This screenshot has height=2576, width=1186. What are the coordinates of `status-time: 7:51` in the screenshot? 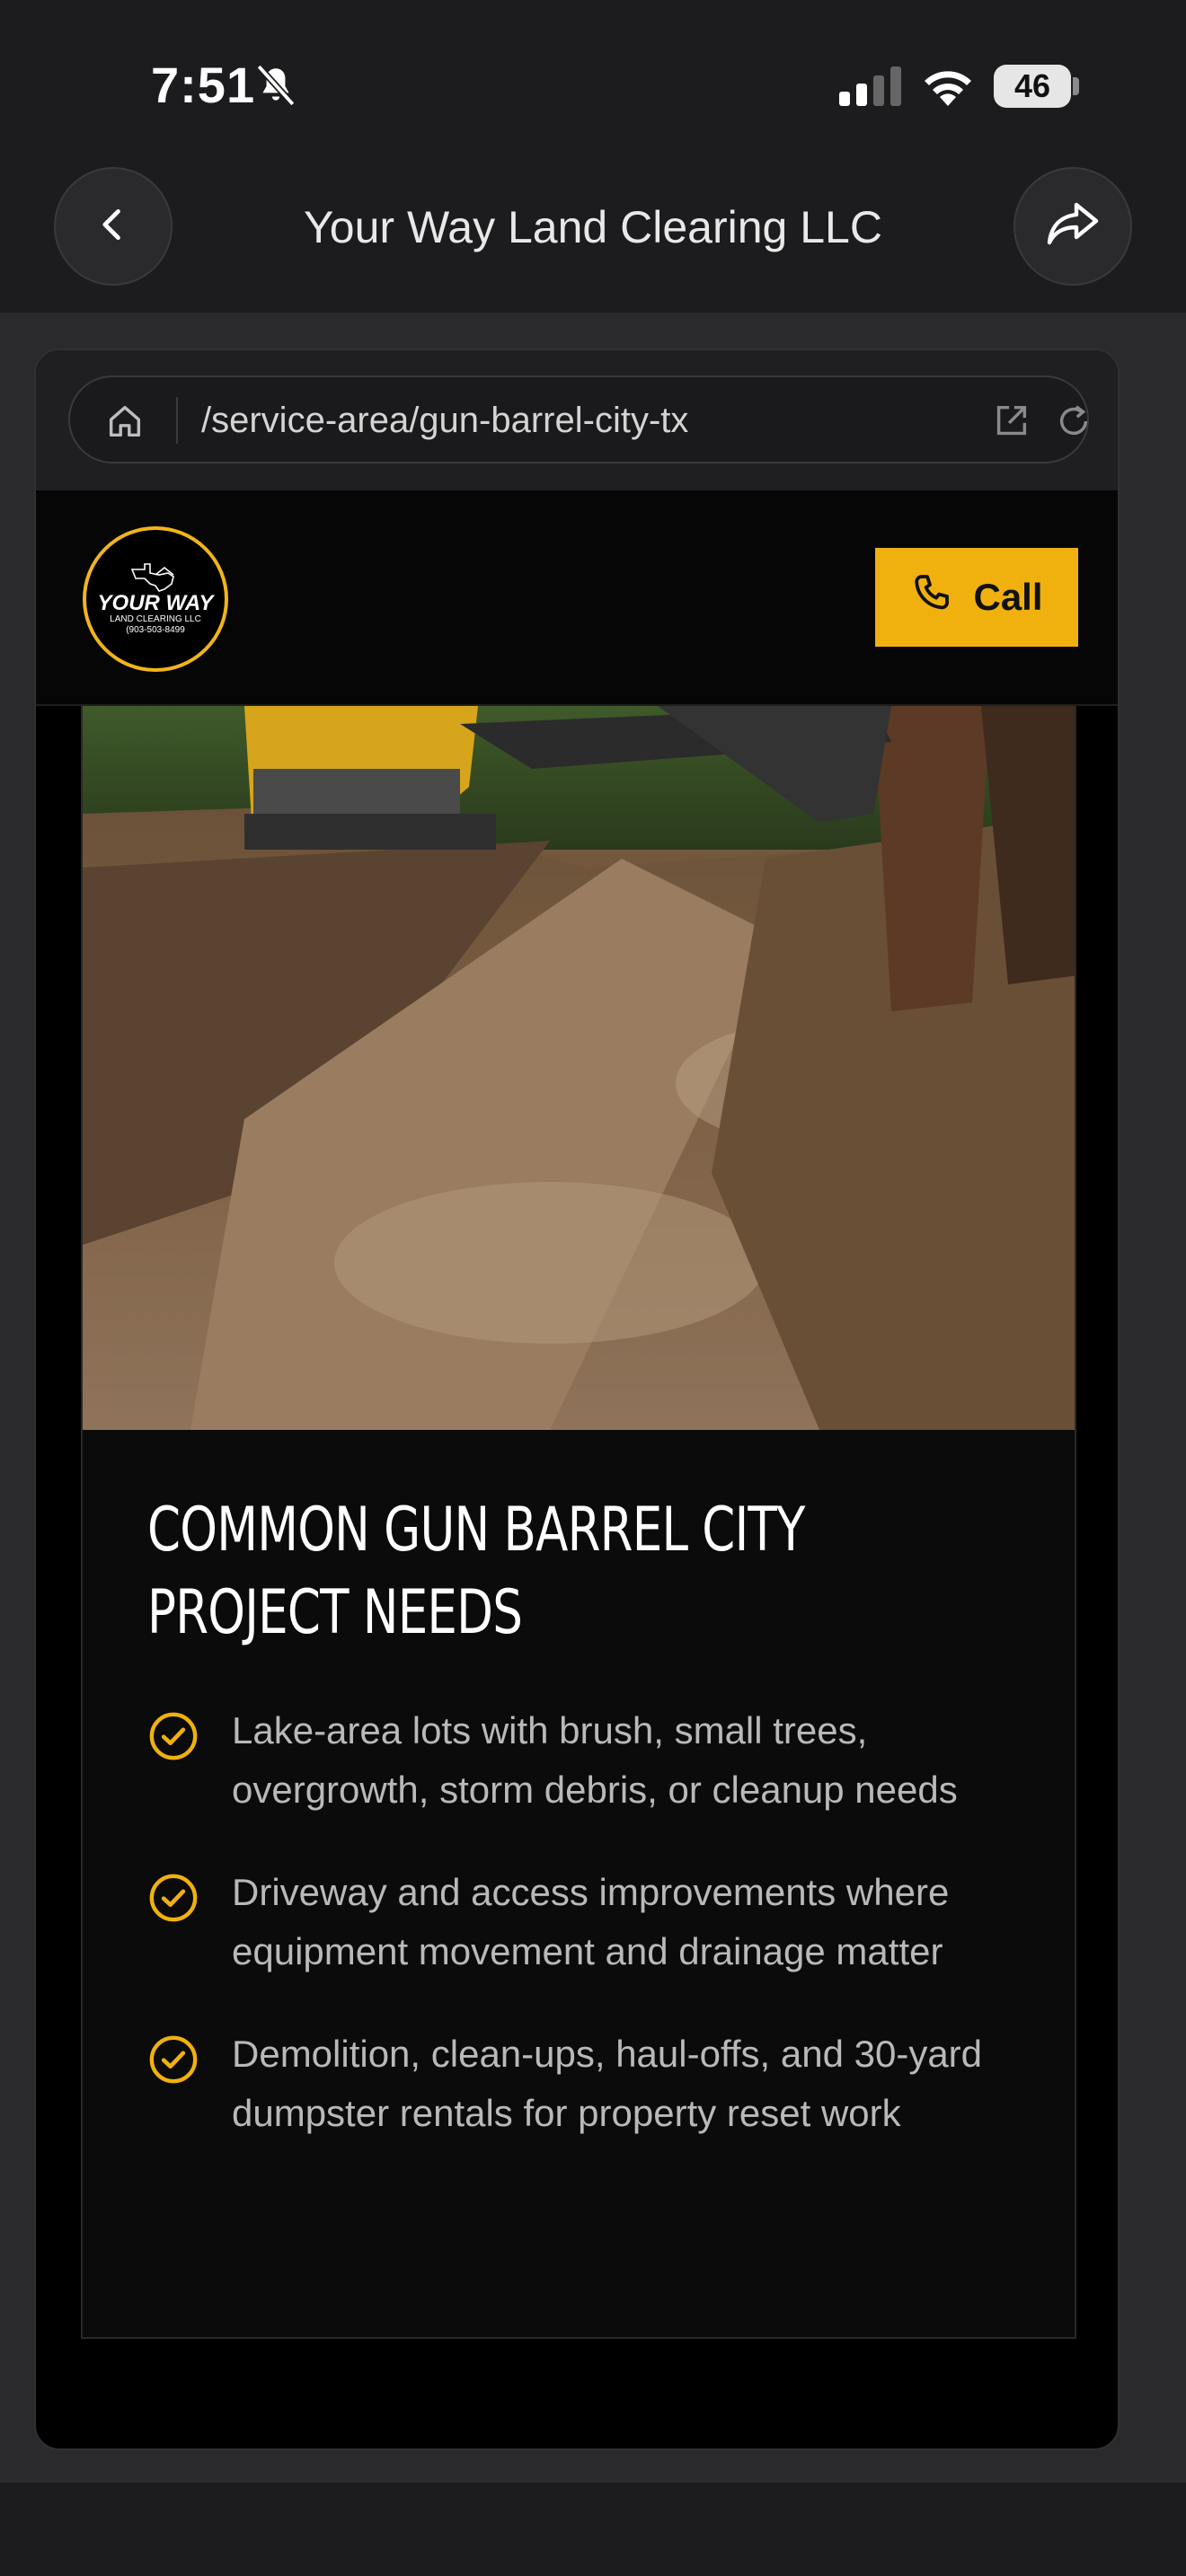 It's located at (203, 85).